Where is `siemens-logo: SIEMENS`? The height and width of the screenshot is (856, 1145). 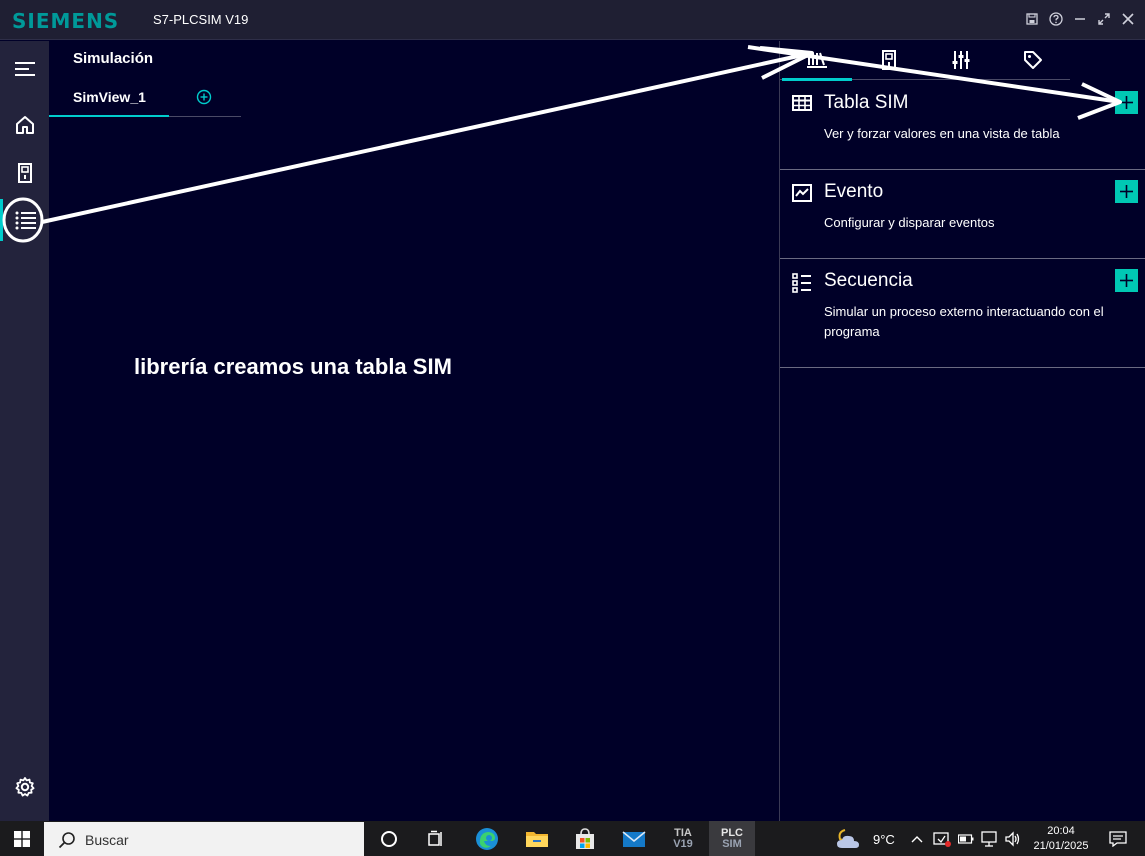 siemens-logo: SIEMENS is located at coordinates (66, 21).